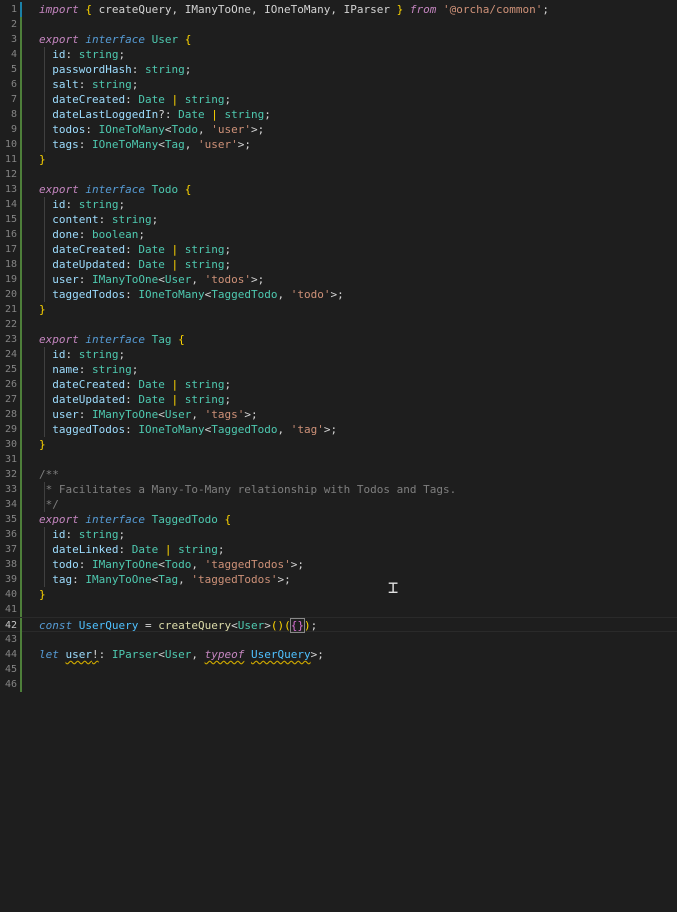 The image size is (677, 912). Describe the element at coordinates (88, 369) in the screenshot. I see `code-text: name: string;` at that location.